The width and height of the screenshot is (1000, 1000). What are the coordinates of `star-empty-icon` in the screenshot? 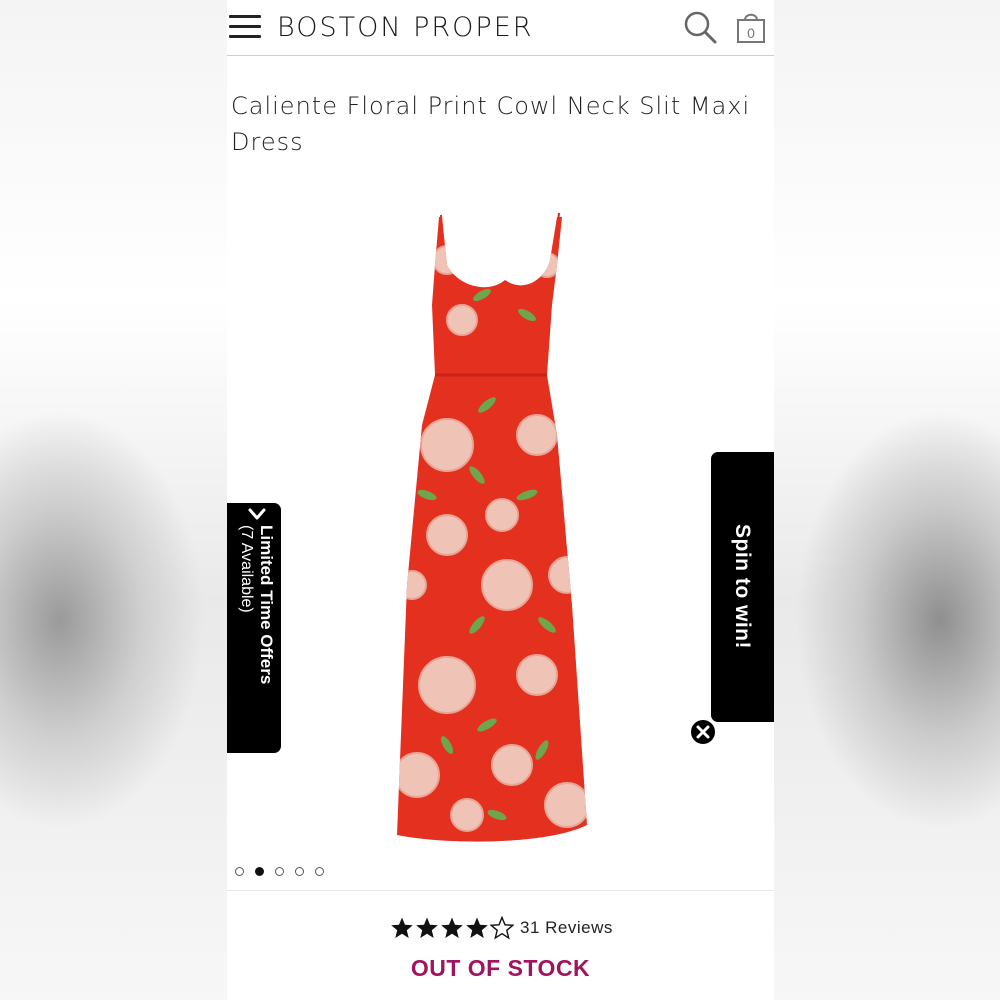 It's located at (502, 928).